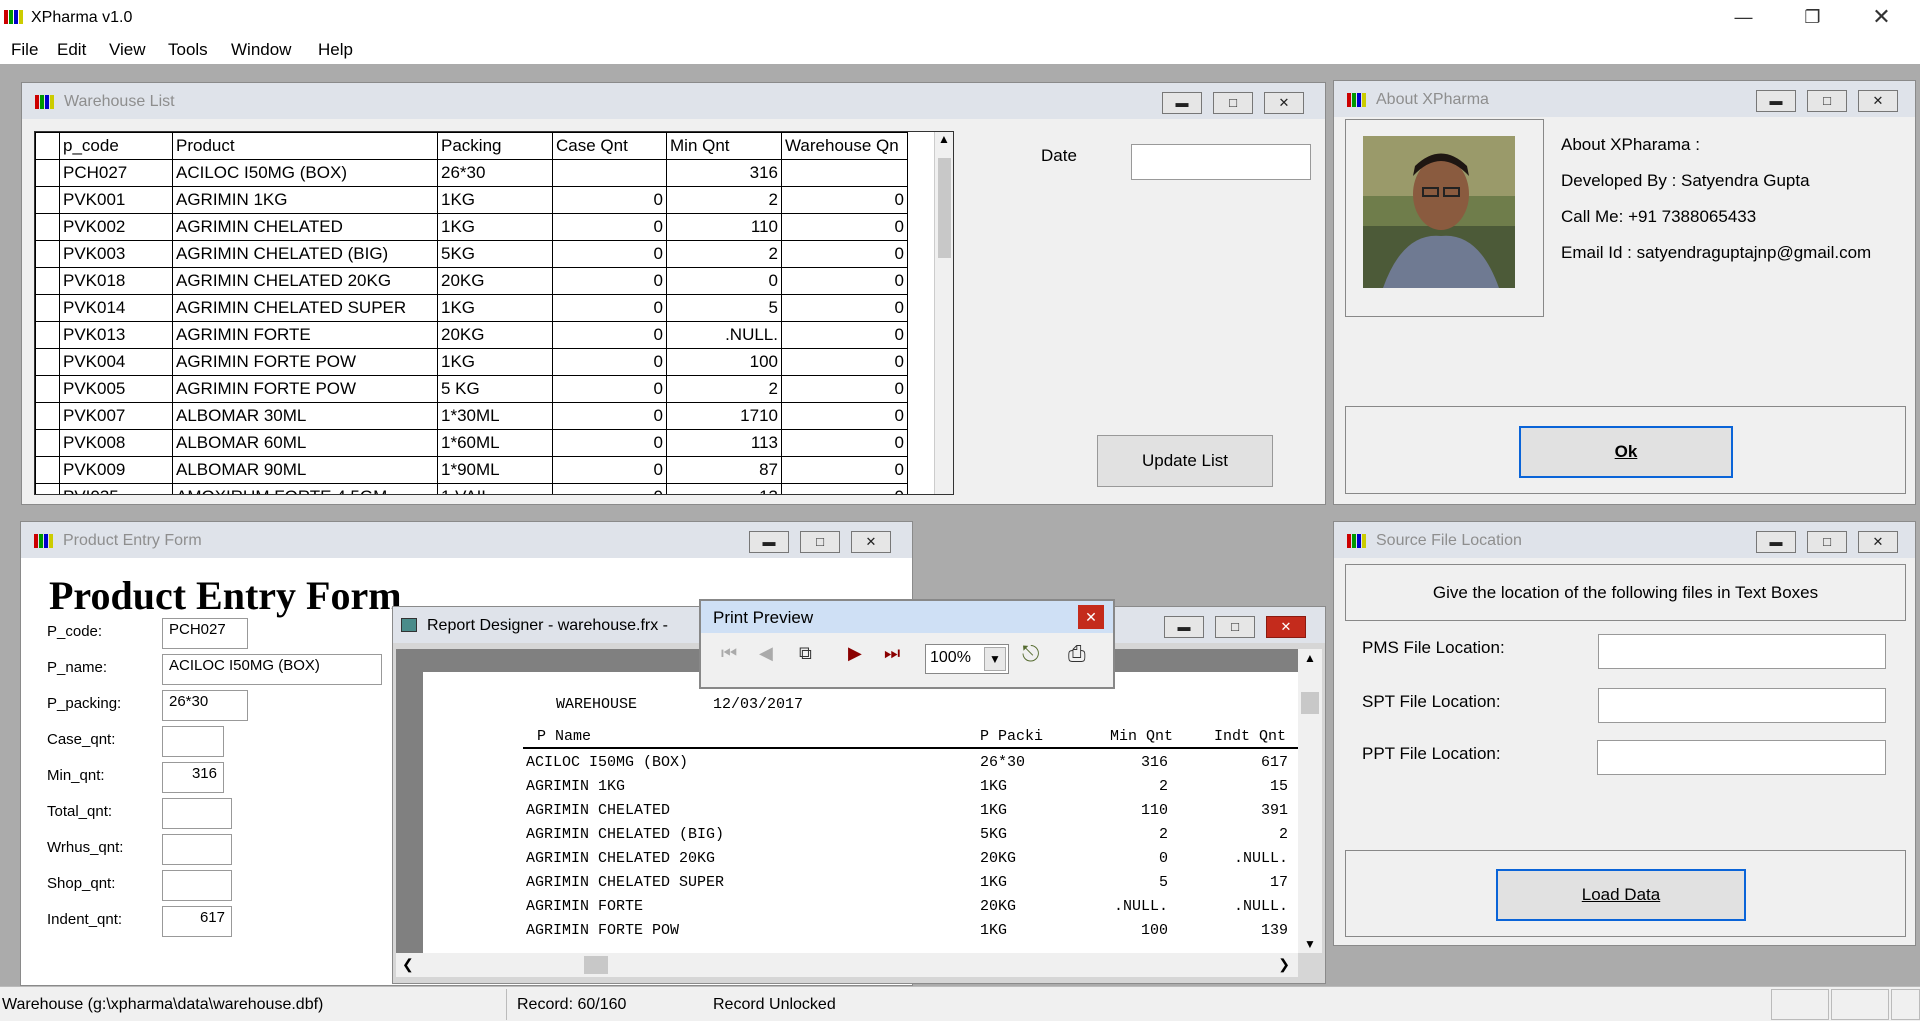 This screenshot has height=1021, width=1920. I want to click on field-input: 316, so click(193, 777).